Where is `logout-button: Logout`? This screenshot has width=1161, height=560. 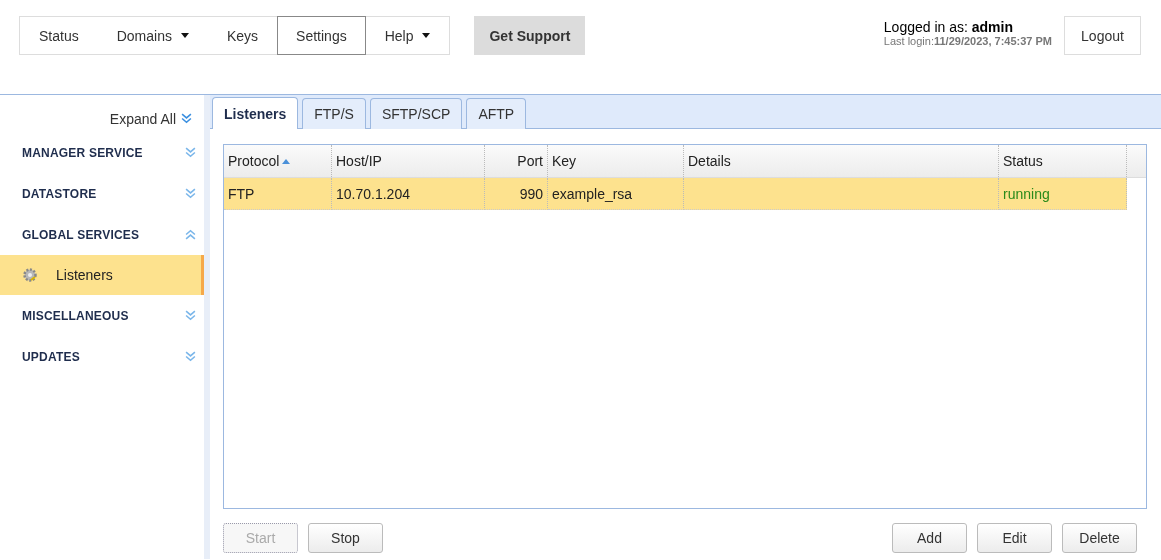
logout-button: Logout is located at coordinates (1102, 35).